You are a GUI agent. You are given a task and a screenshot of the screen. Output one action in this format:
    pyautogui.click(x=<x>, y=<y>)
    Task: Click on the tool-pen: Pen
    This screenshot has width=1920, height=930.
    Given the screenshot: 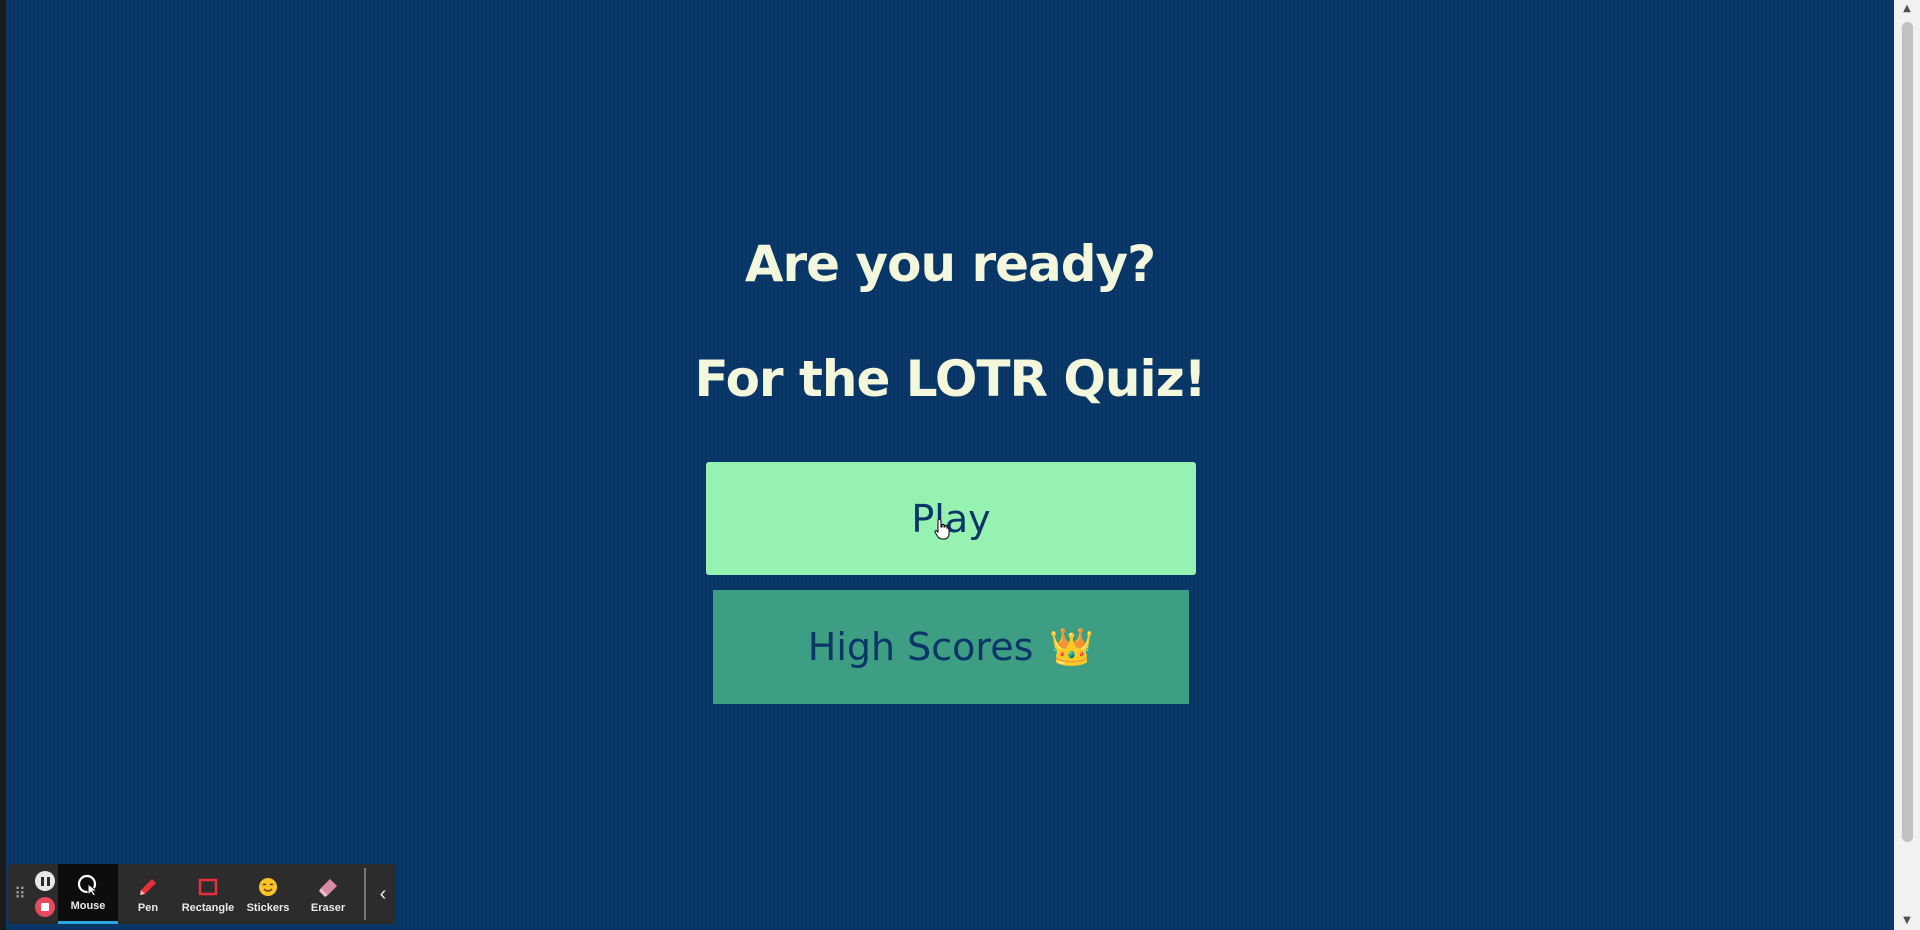 What is the action you would take?
    pyautogui.click(x=148, y=894)
    